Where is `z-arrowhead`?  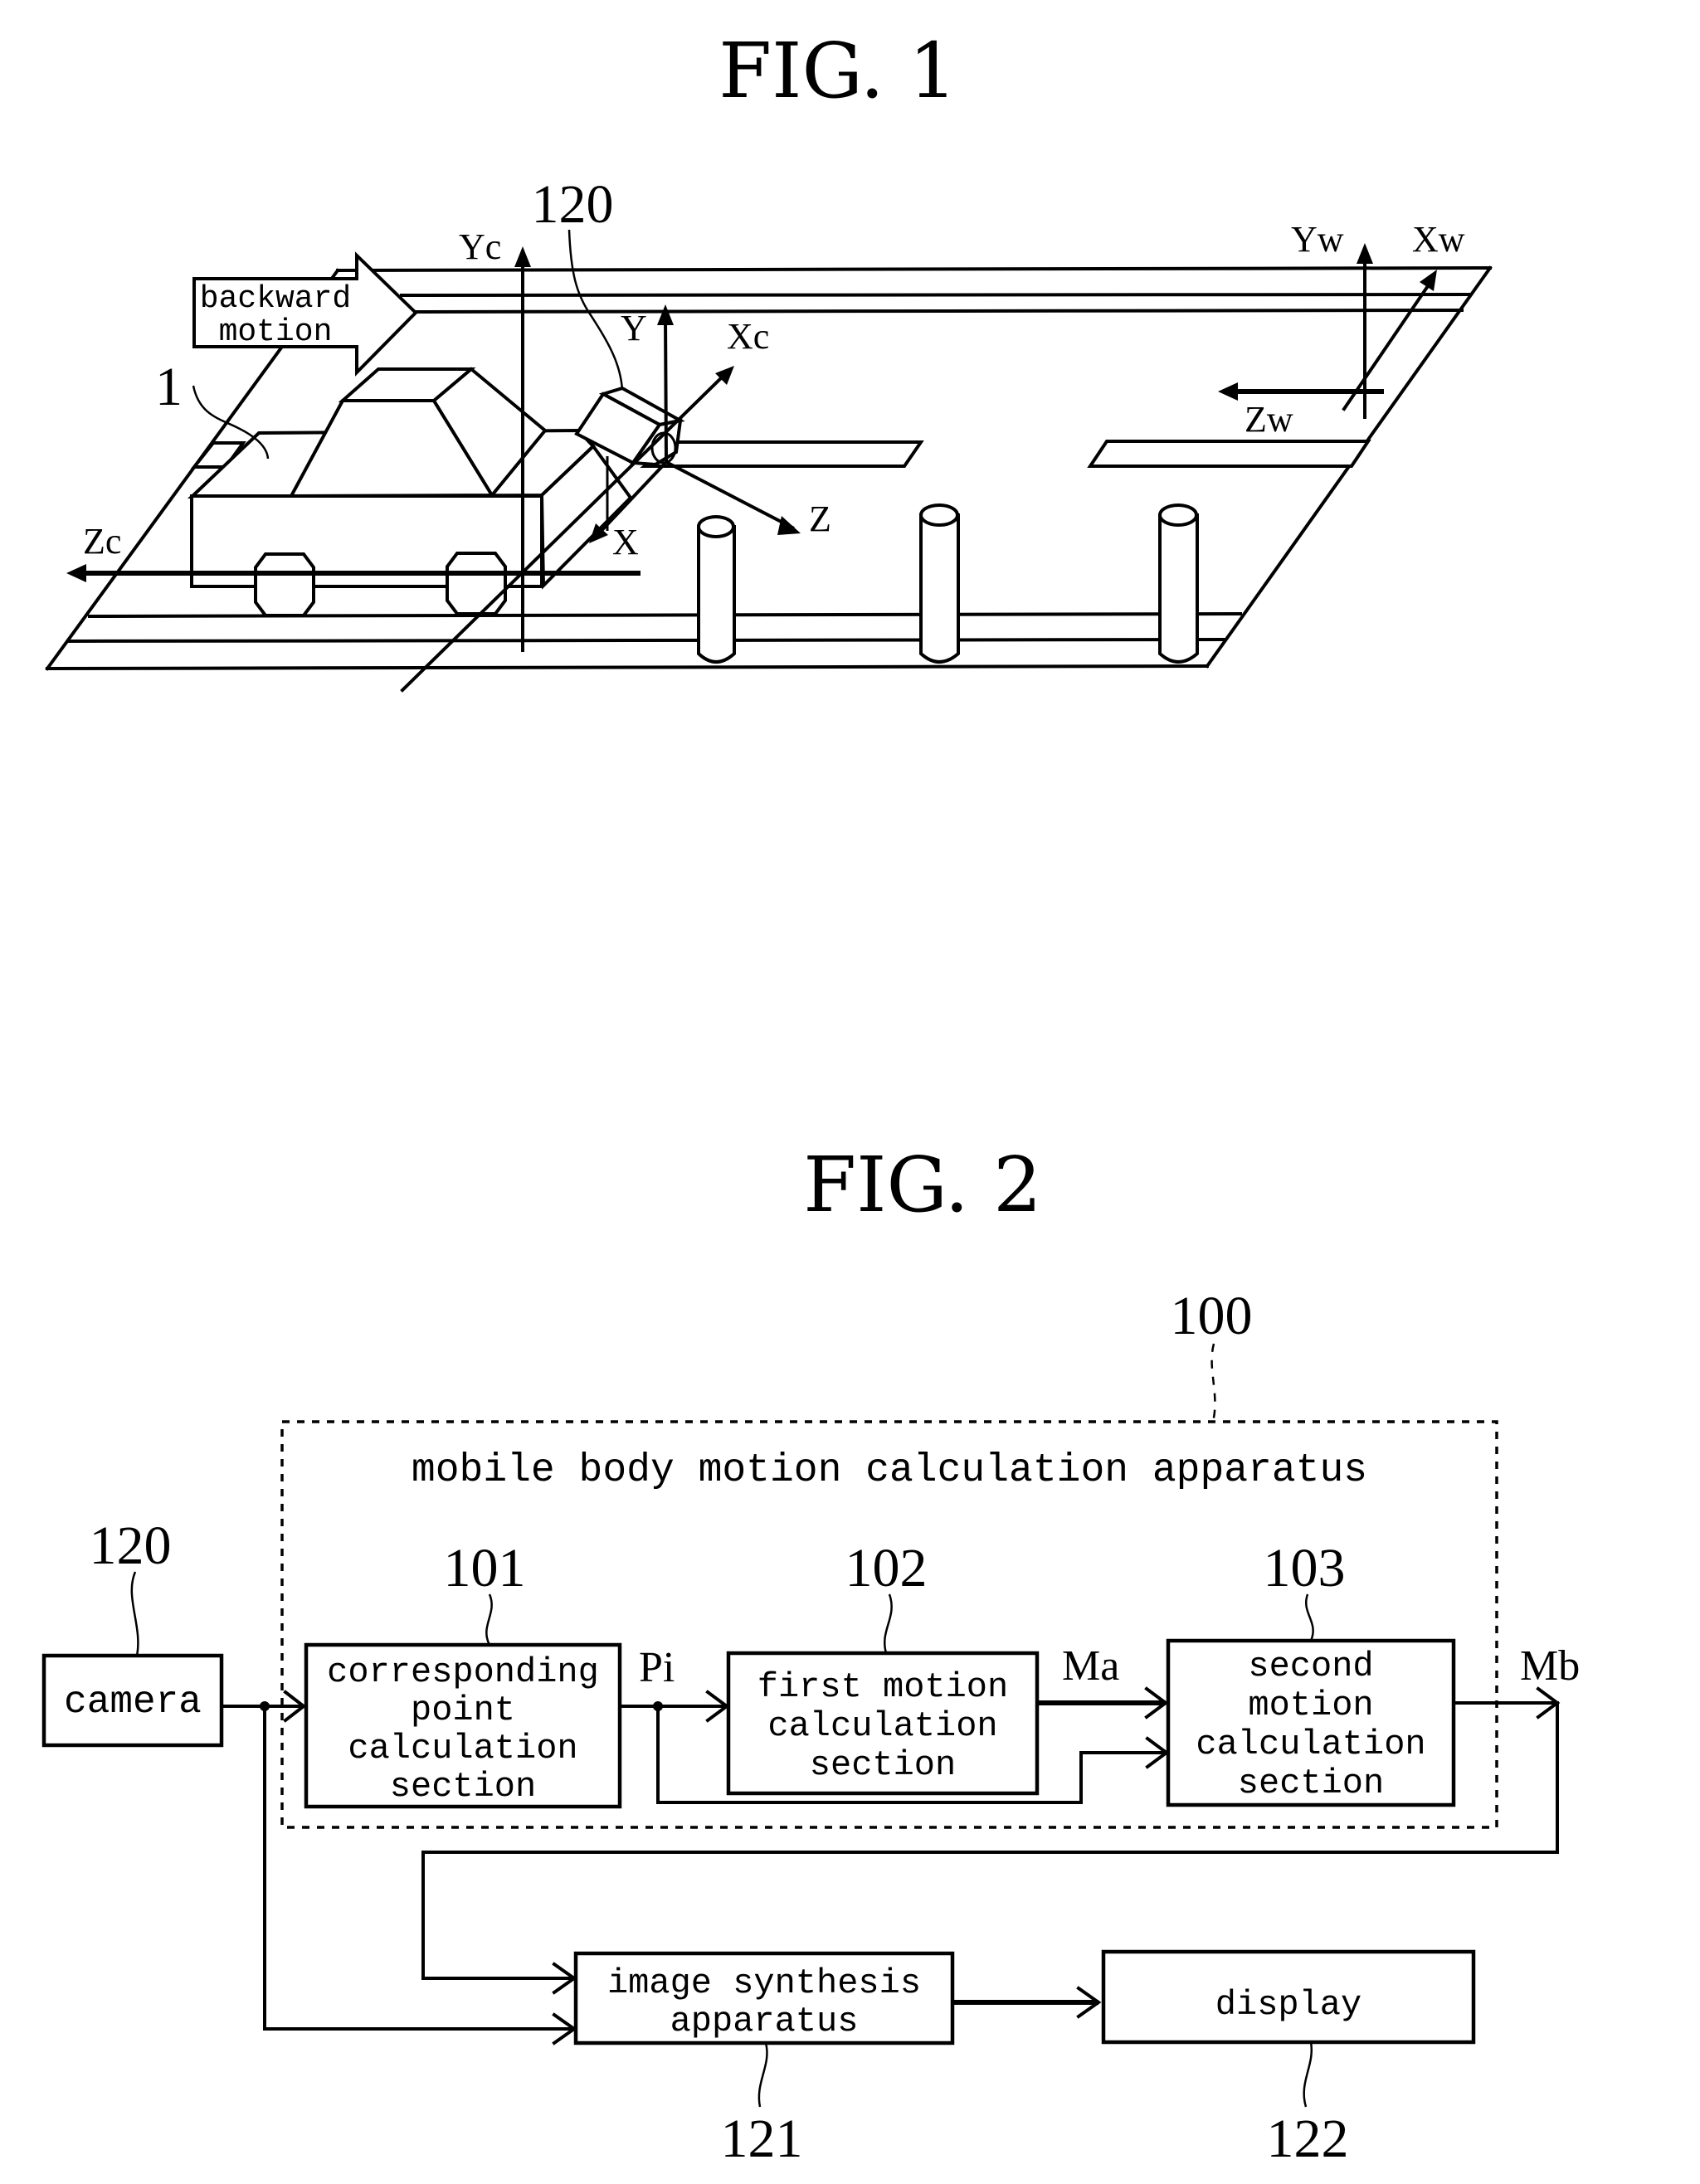 z-arrowhead is located at coordinates (789, 525).